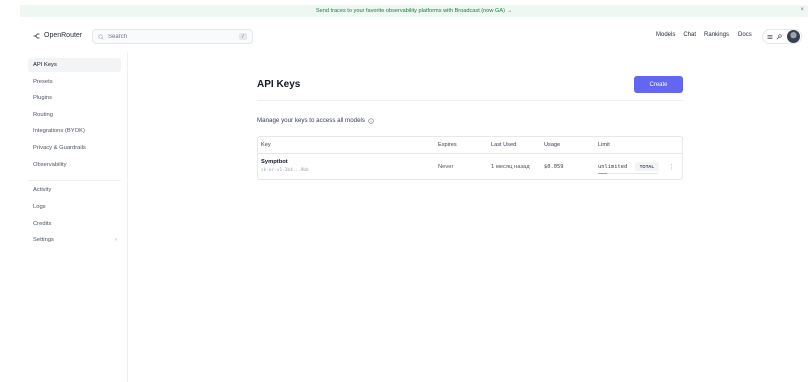 This screenshot has width=812, height=382. Describe the element at coordinates (671, 167) in the screenshot. I see `more-vertical-icon: ⋮` at that location.